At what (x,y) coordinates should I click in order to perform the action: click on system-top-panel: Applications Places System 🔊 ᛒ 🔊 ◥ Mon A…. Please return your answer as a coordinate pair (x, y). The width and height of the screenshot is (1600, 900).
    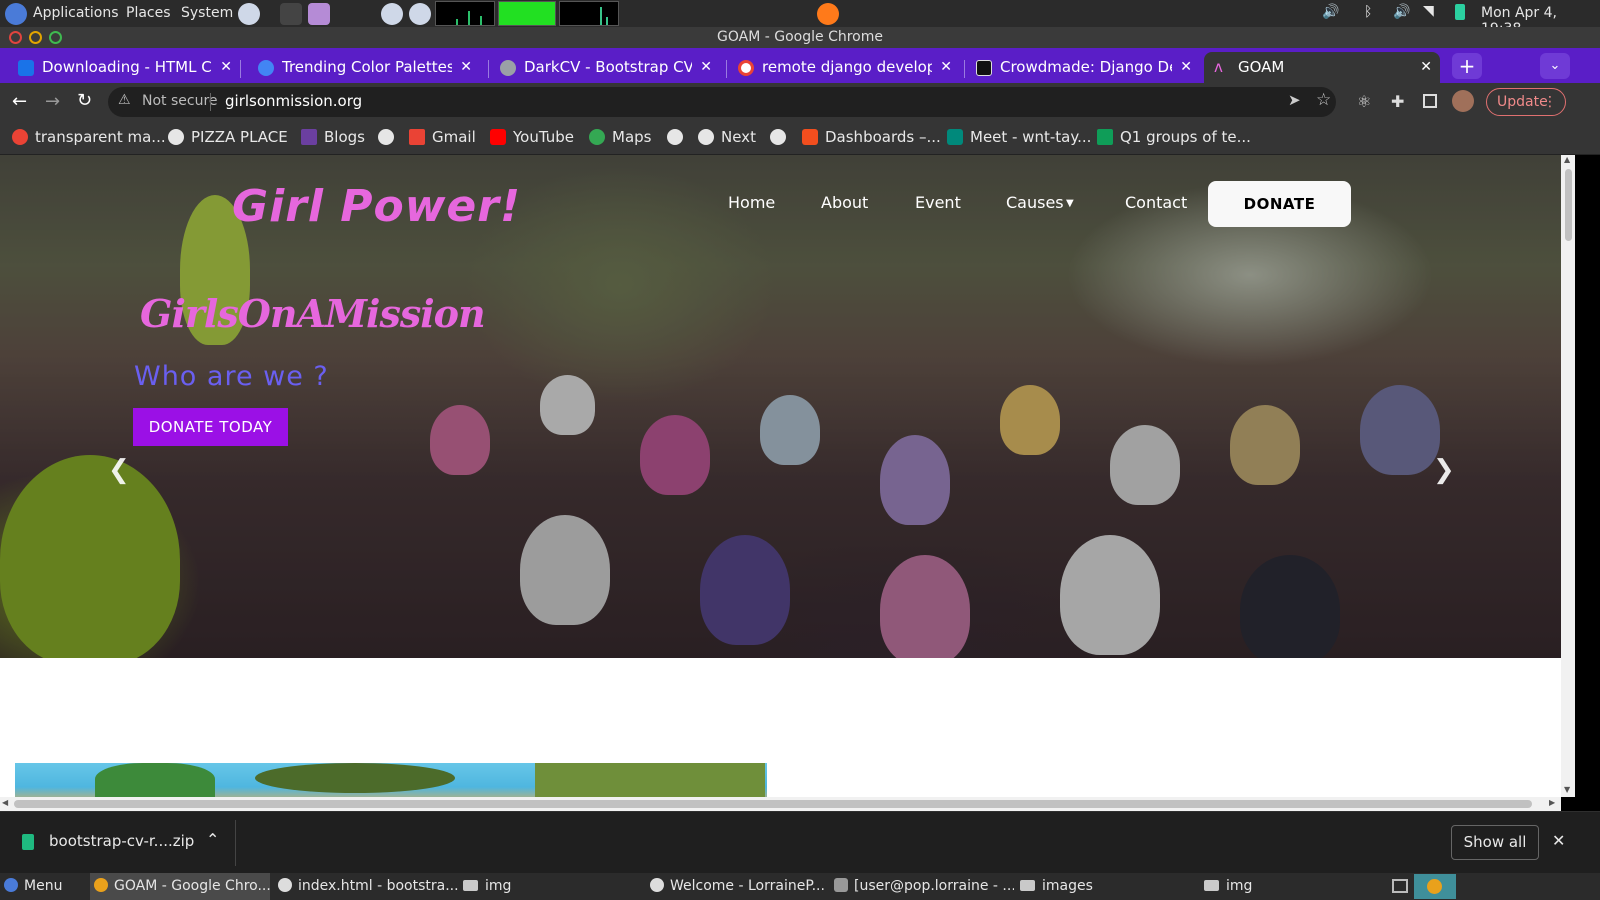
    Looking at the image, I should click on (800, 18).